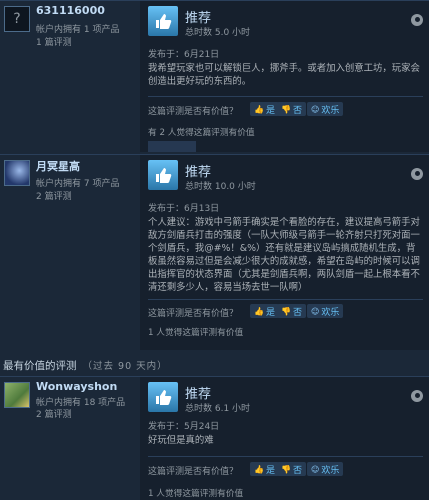  Describe the element at coordinates (184, 209) in the screenshot. I see `posted-date: 发布于：6月13日` at that location.